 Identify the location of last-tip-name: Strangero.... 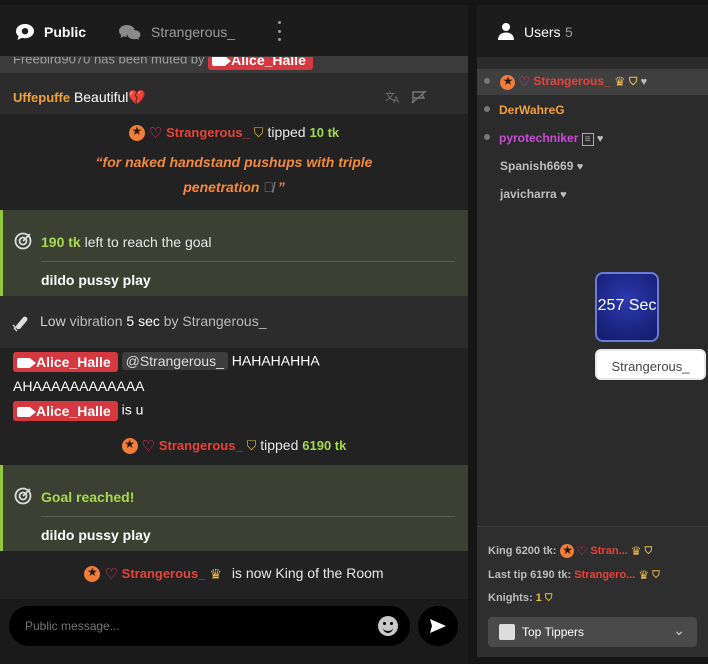
(604, 575).